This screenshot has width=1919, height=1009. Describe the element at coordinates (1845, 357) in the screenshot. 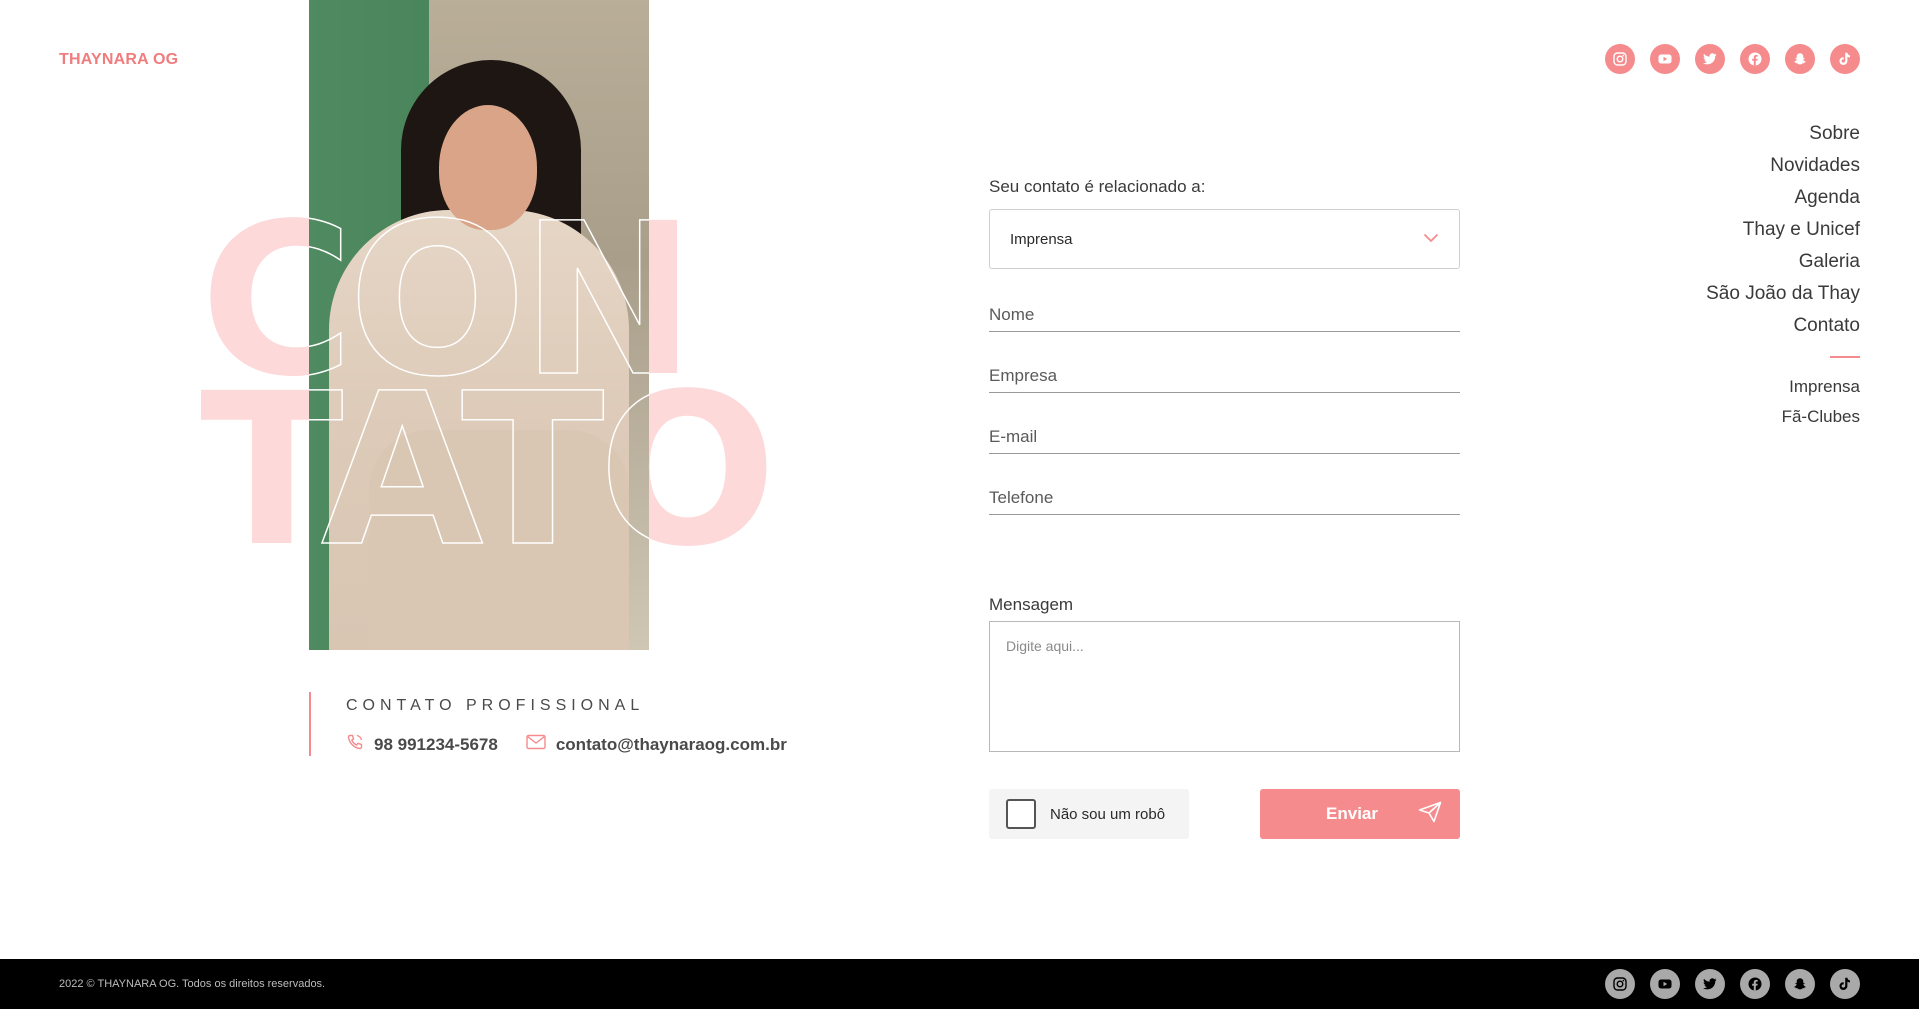

I see `nav-divider` at that location.